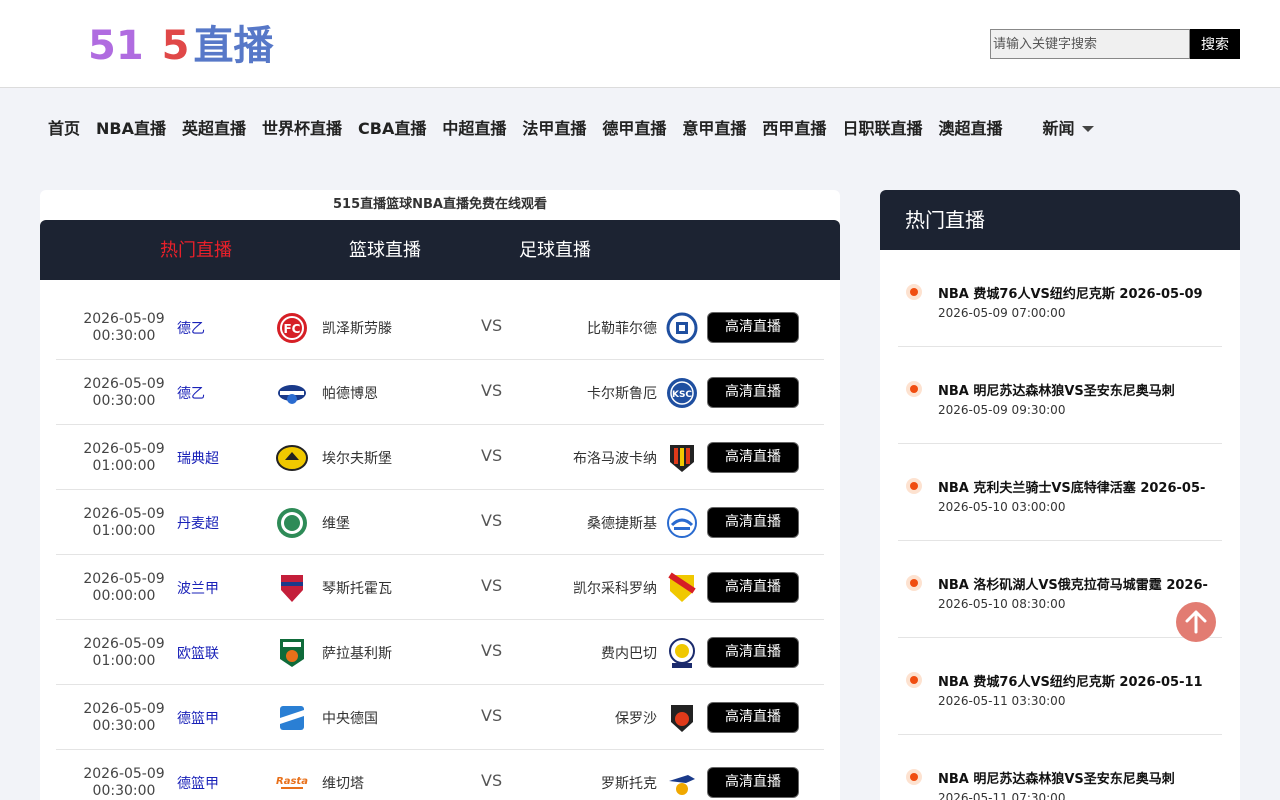 Image resolution: width=1280 pixels, height=800 pixels. I want to click on nav-item-news: 新闻, so click(1068, 127).